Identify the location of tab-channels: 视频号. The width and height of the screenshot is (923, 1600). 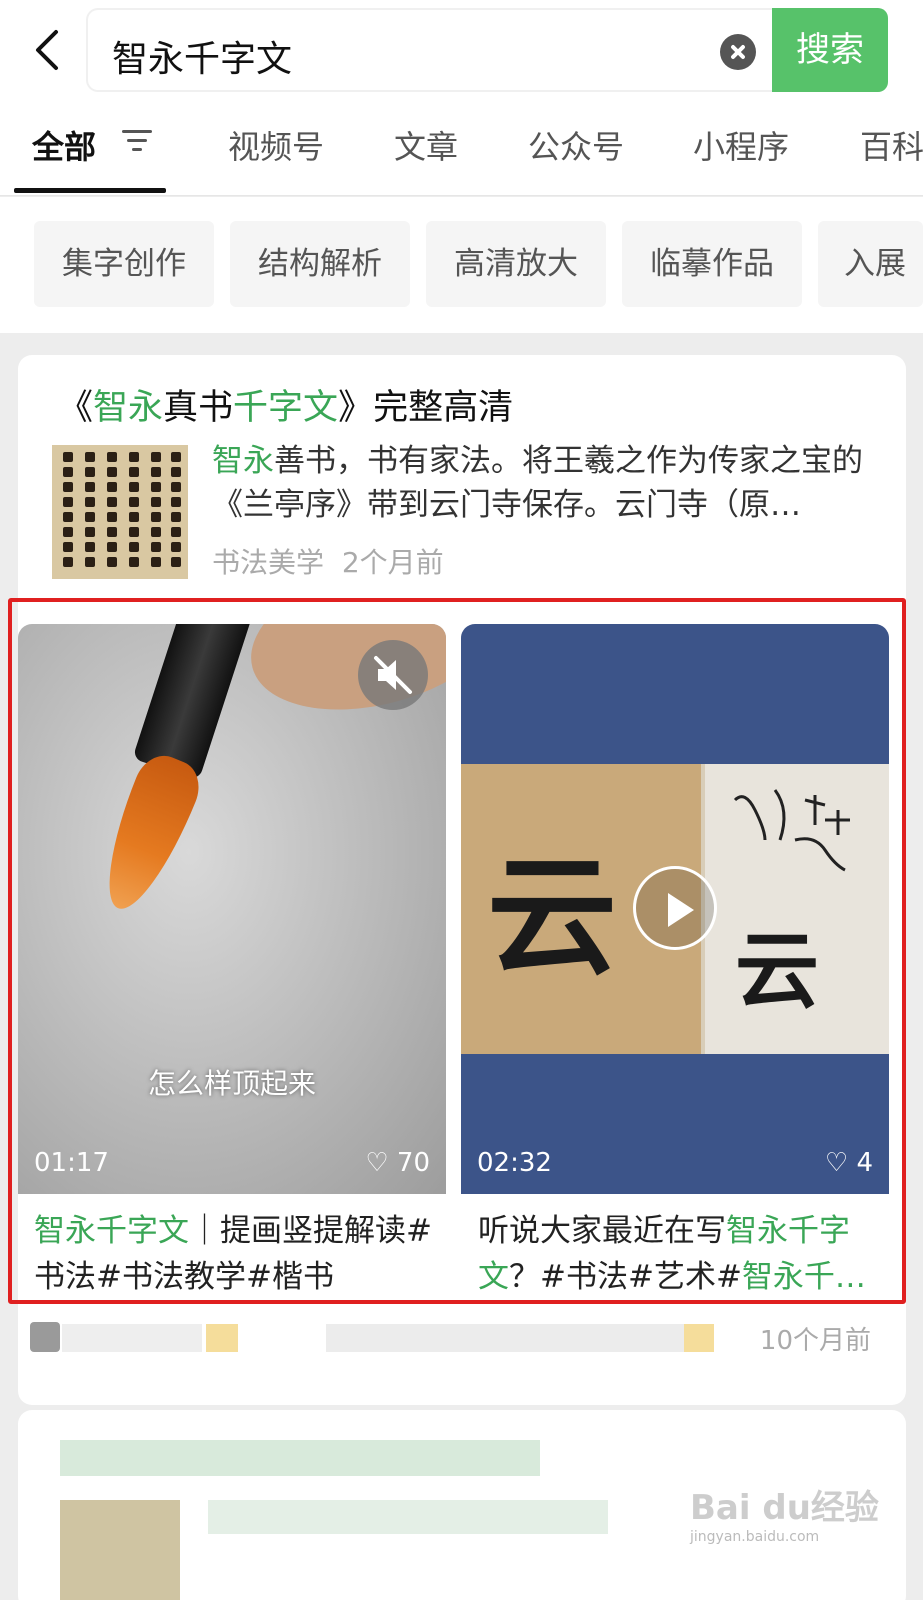
(276, 145).